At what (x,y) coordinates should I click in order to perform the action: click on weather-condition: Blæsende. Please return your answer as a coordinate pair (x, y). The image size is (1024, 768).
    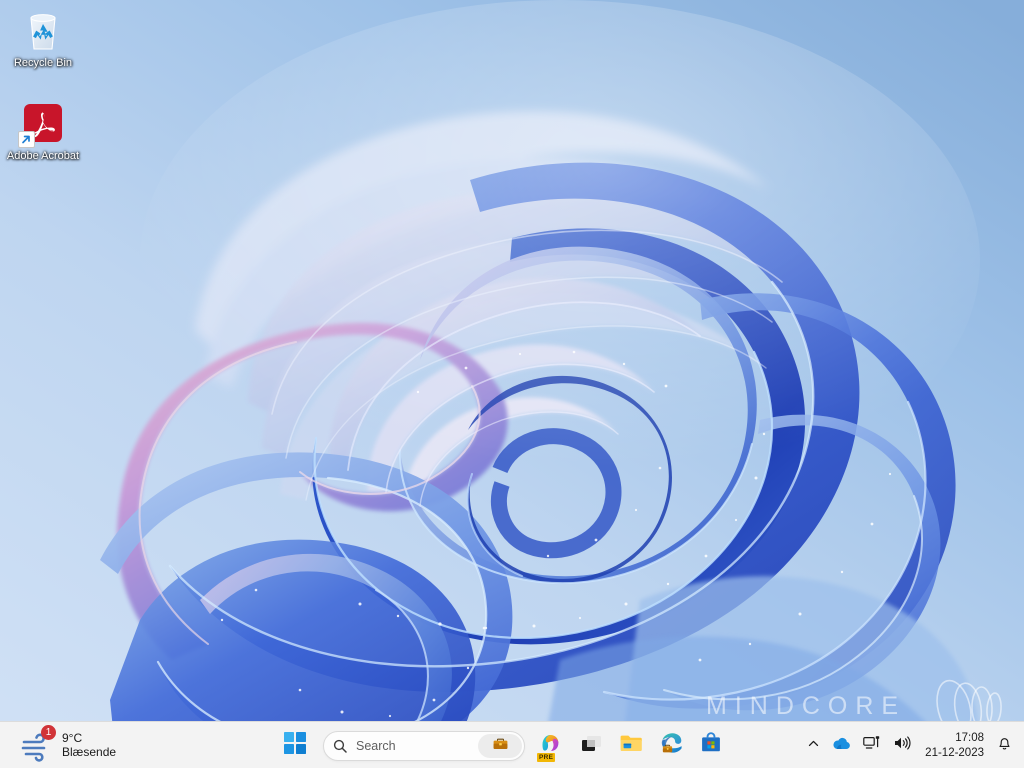
    Looking at the image, I should click on (89, 752).